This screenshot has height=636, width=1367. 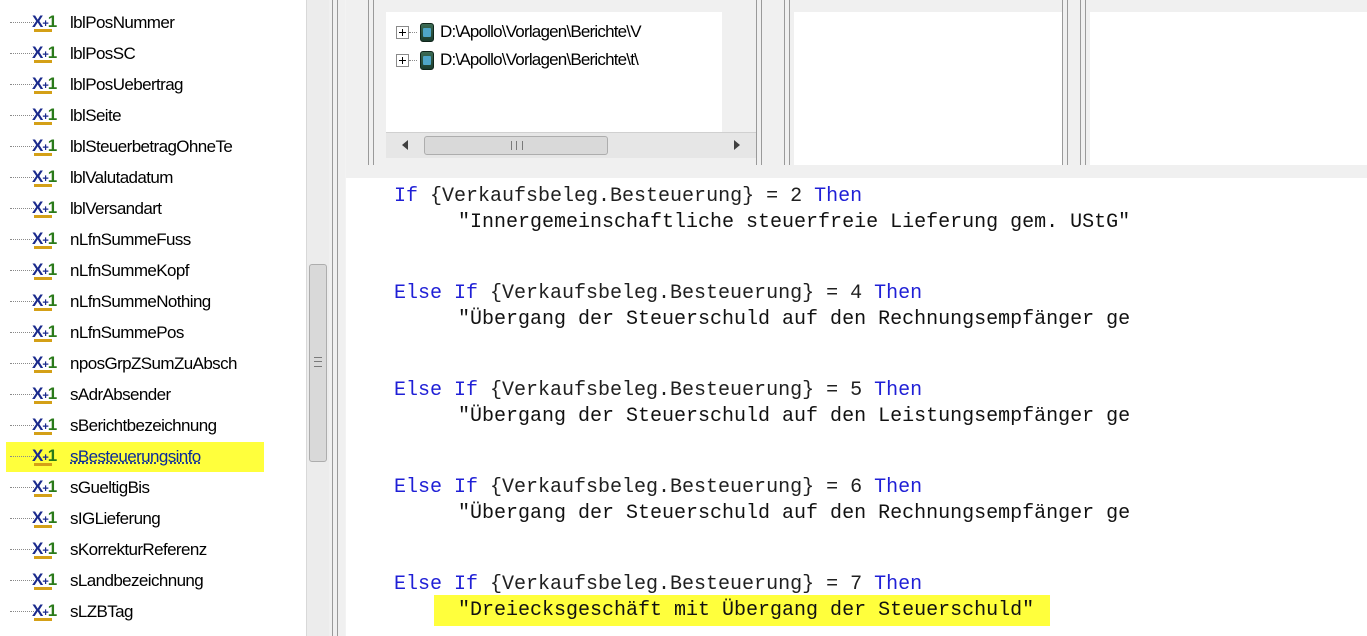 I want to click on function-list-pane, so click(x=928, y=88).